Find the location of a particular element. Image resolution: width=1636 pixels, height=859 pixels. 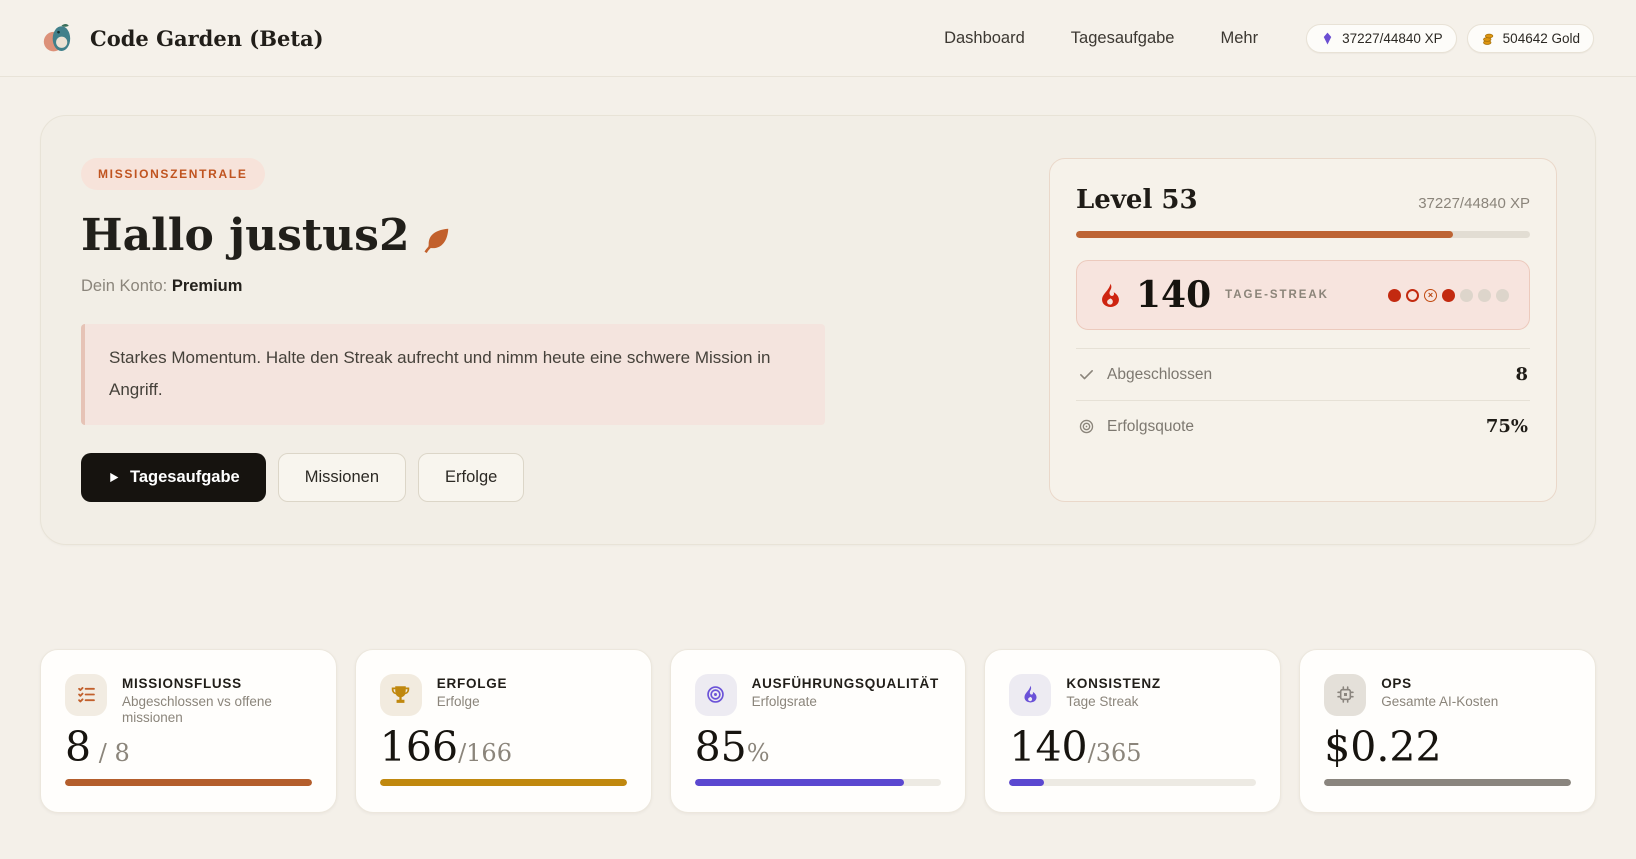

bullseye-icon is located at coordinates (715, 694).